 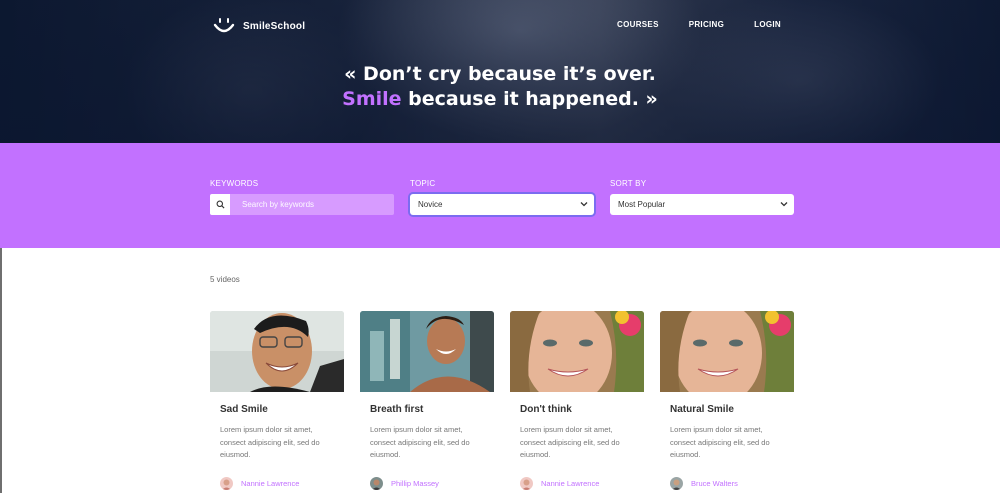 I want to click on video-title: Sad Smile, so click(x=277, y=409).